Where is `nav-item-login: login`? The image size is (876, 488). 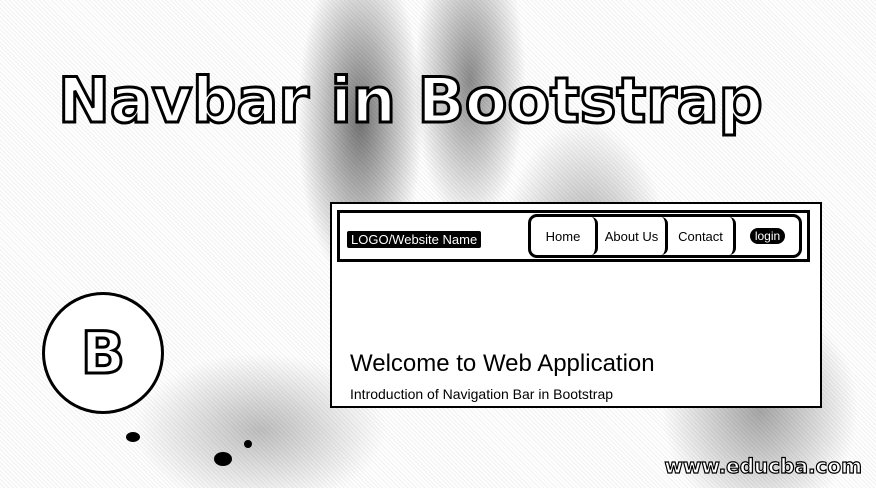
nav-item-login: login is located at coordinates (767, 236).